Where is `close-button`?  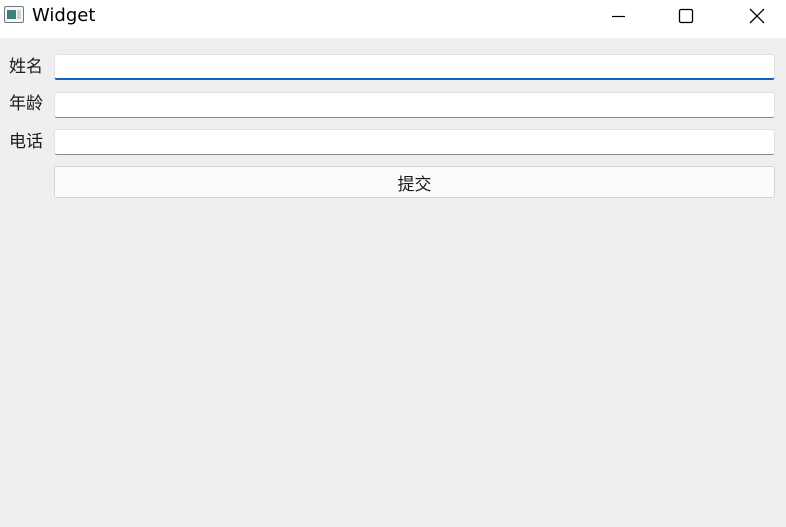 close-button is located at coordinates (757, 16).